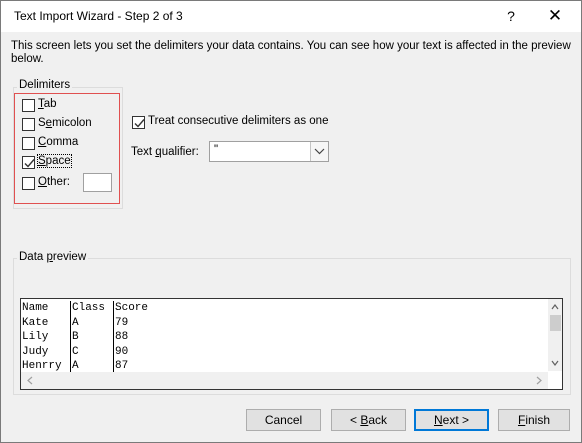 This screenshot has width=582, height=443. What do you see at coordinates (511, 16) in the screenshot?
I see `help-button: ?` at bounding box center [511, 16].